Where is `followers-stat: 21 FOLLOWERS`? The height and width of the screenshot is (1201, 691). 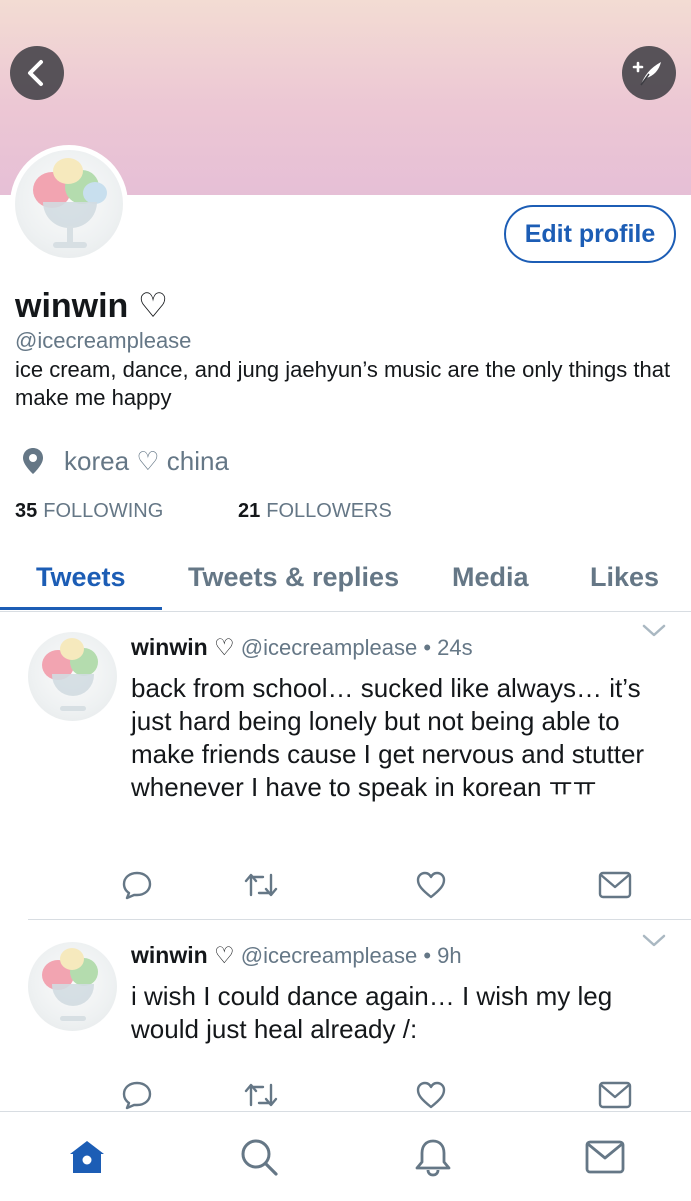
followers-stat: 21 FOLLOWERS is located at coordinates (315, 511).